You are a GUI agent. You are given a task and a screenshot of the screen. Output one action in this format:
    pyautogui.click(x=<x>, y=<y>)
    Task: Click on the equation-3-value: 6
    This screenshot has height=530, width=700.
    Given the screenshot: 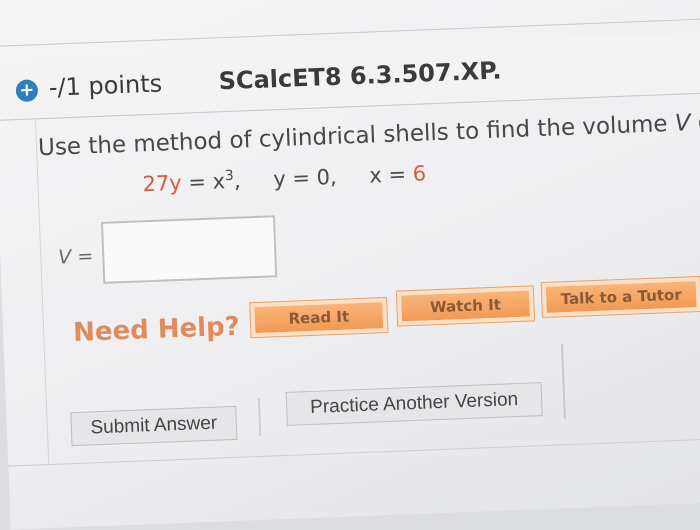 What is the action you would take?
    pyautogui.click(x=419, y=173)
    